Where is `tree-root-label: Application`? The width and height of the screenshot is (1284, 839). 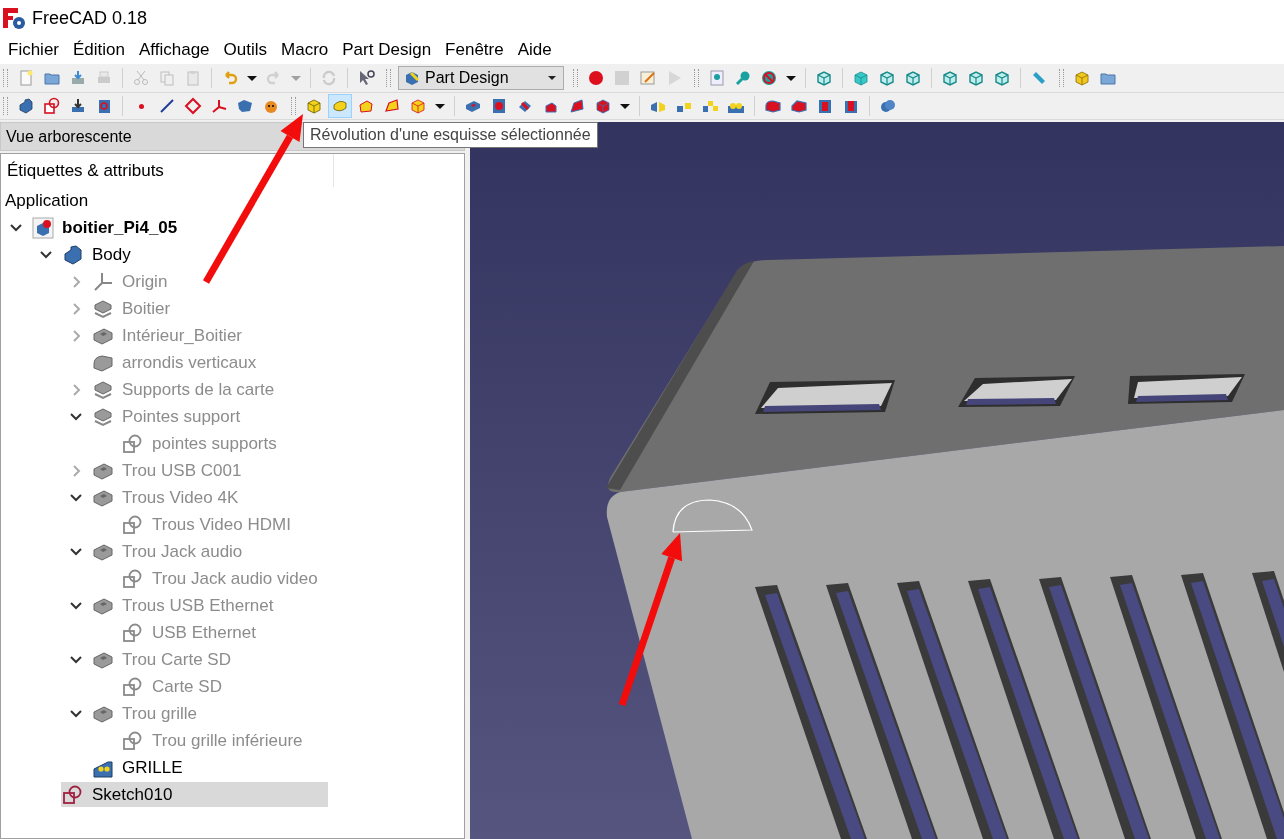
tree-root-label: Application is located at coordinates (47, 200).